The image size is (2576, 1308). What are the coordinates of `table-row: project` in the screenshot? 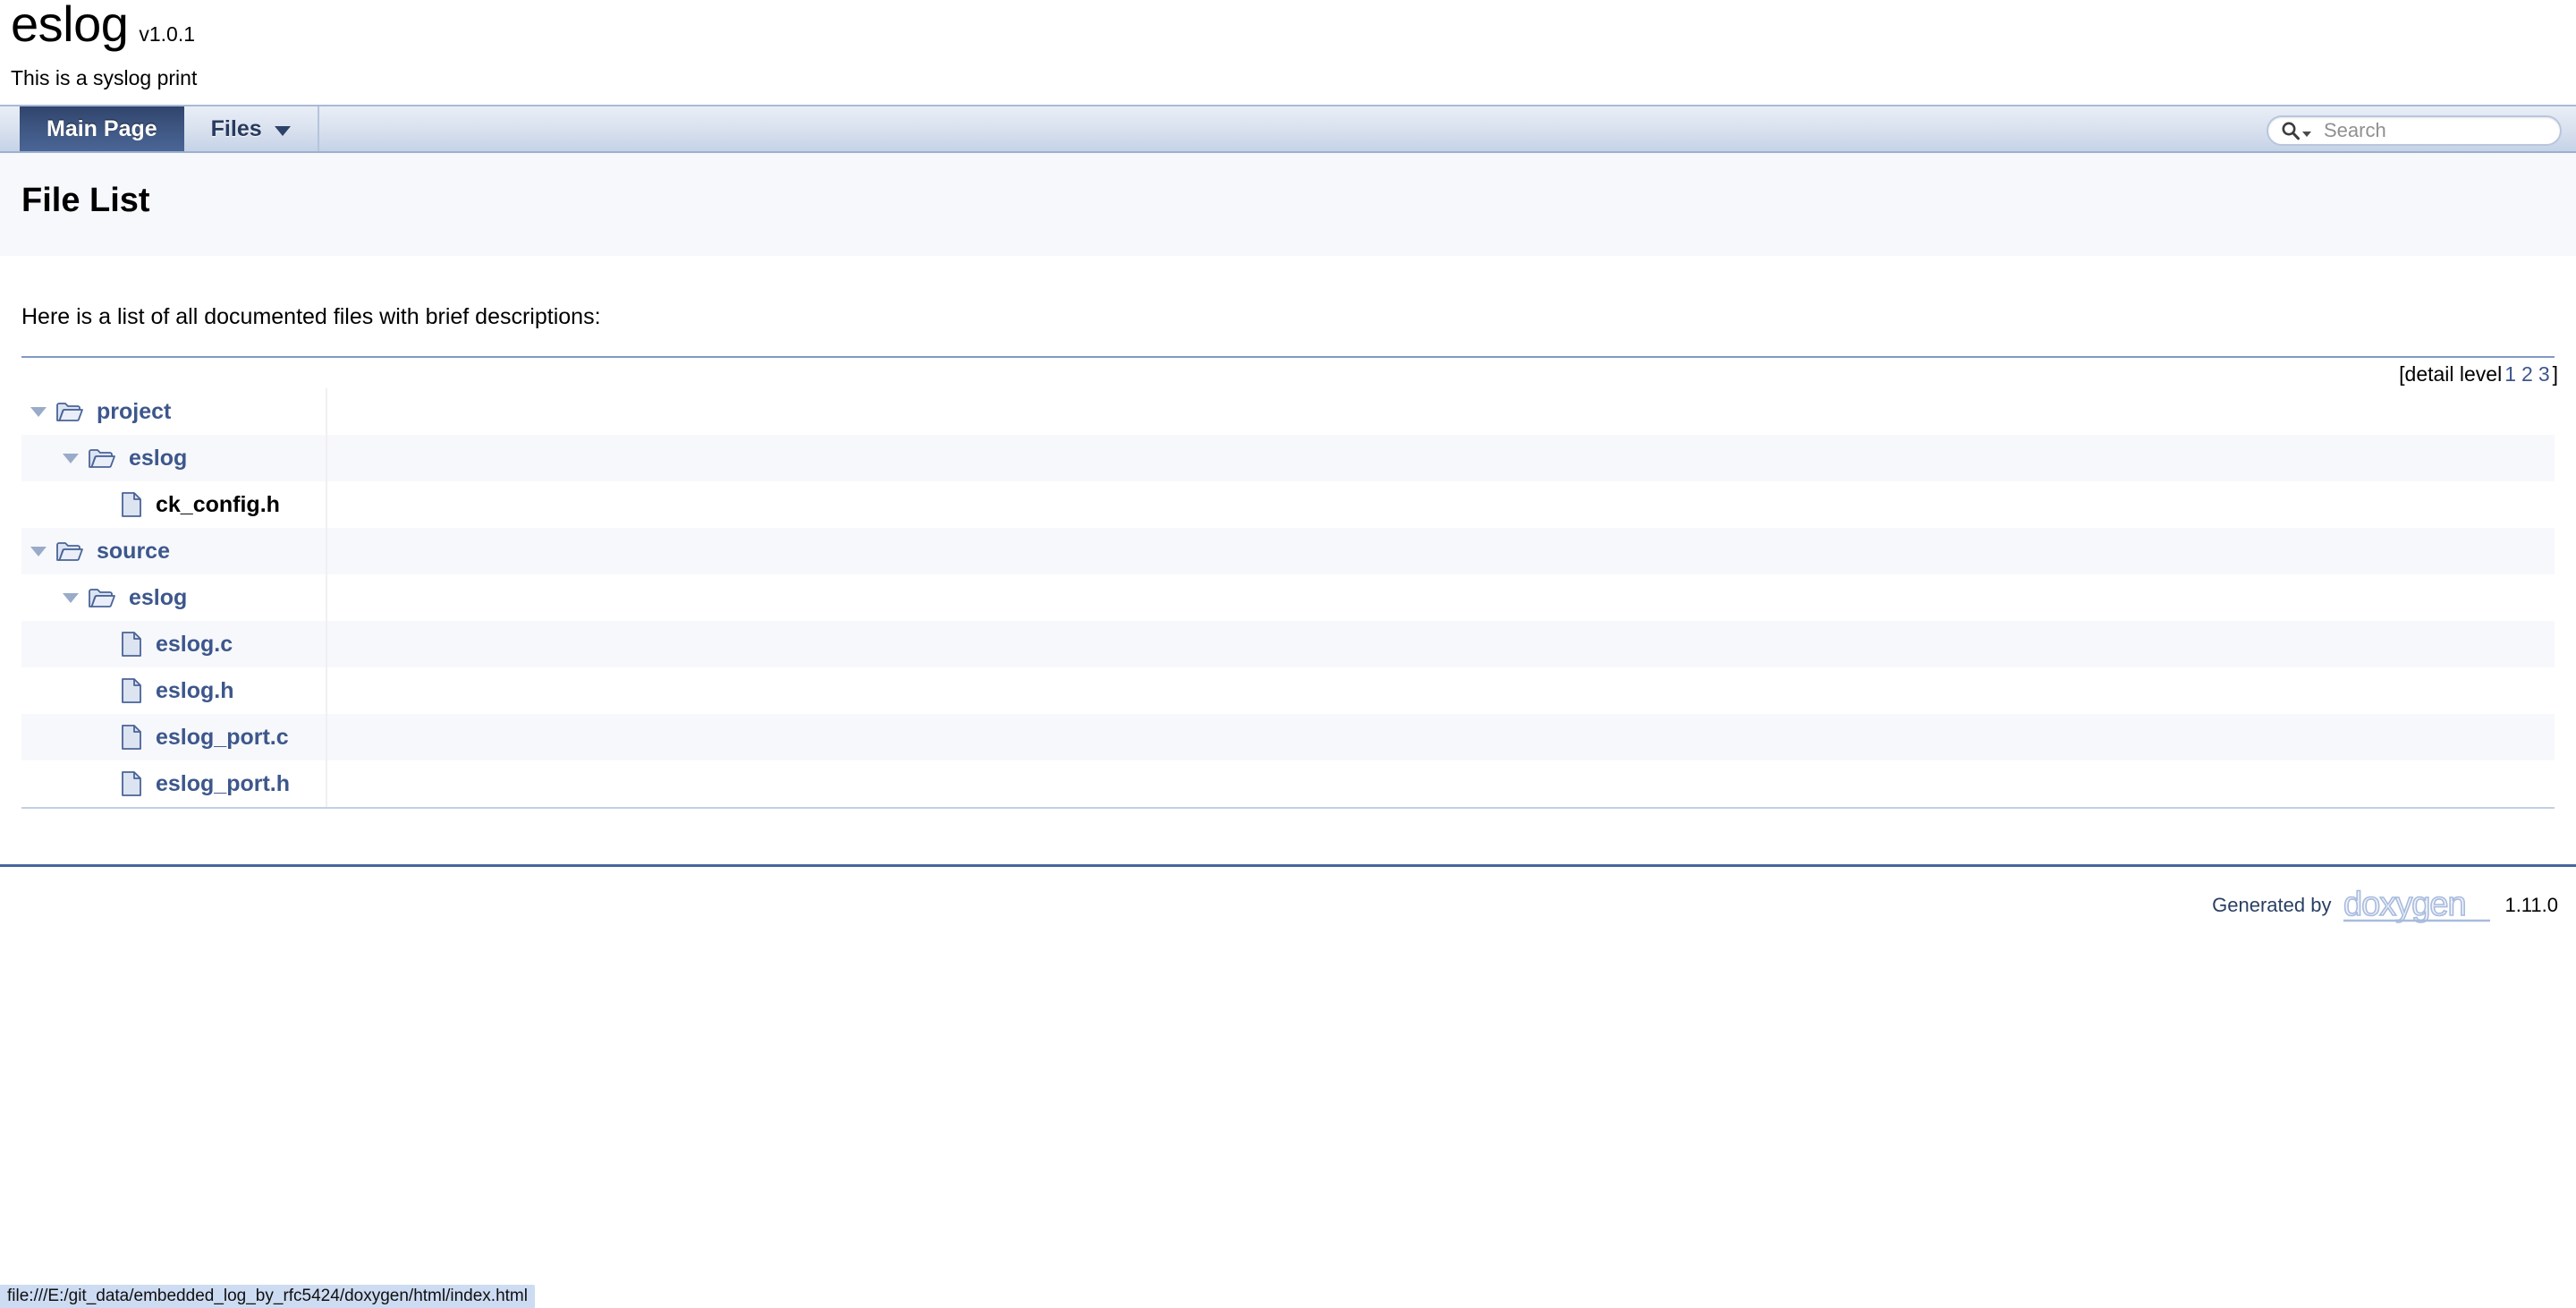 It's located at (1288, 411).